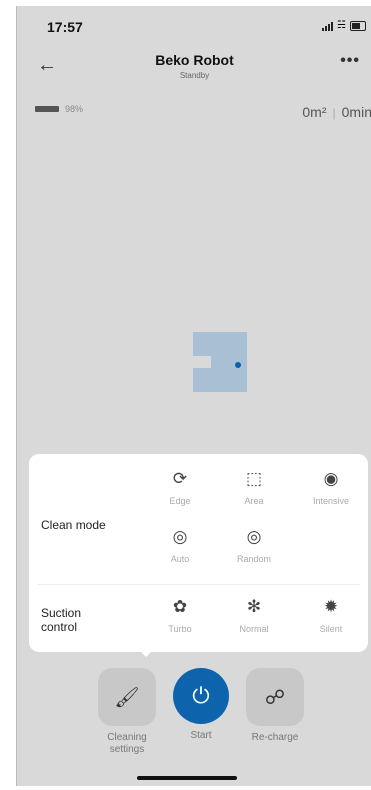 This screenshot has width=371, height=790. Describe the element at coordinates (254, 606) in the screenshot. I see `fan-normal-icon: ✻` at that location.